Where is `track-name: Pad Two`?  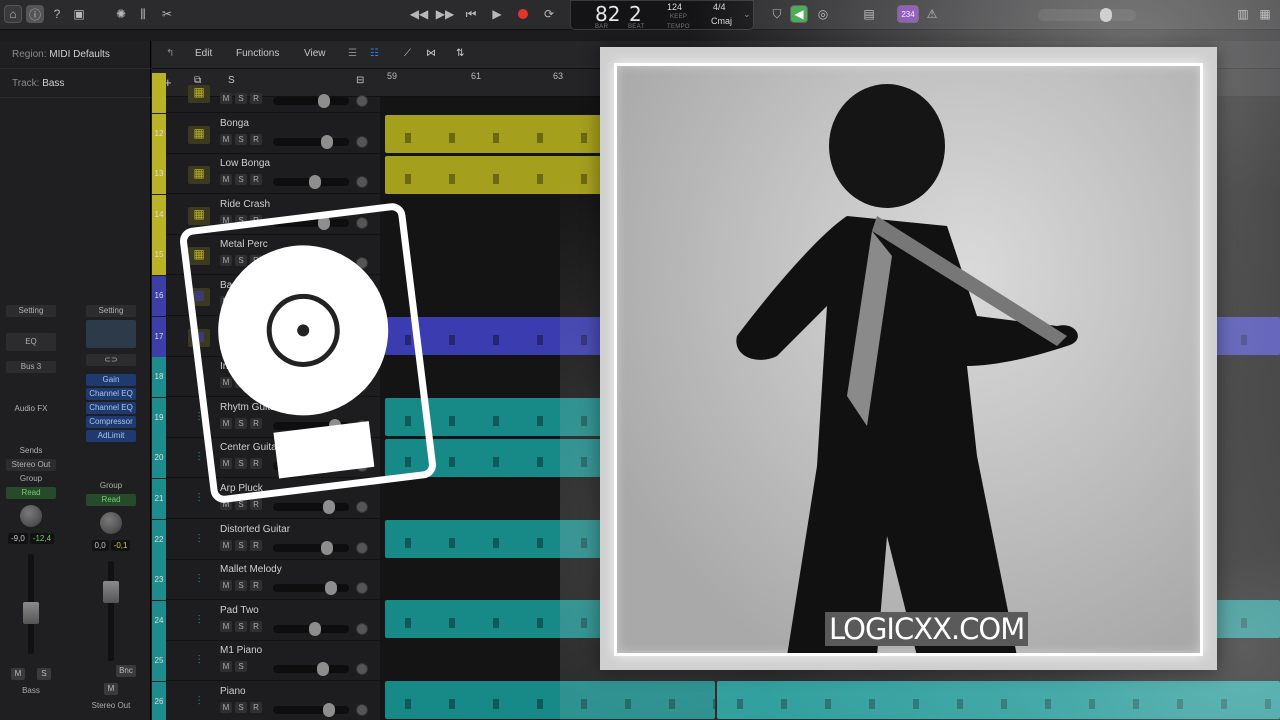
track-name: Pad Two is located at coordinates (239, 610).